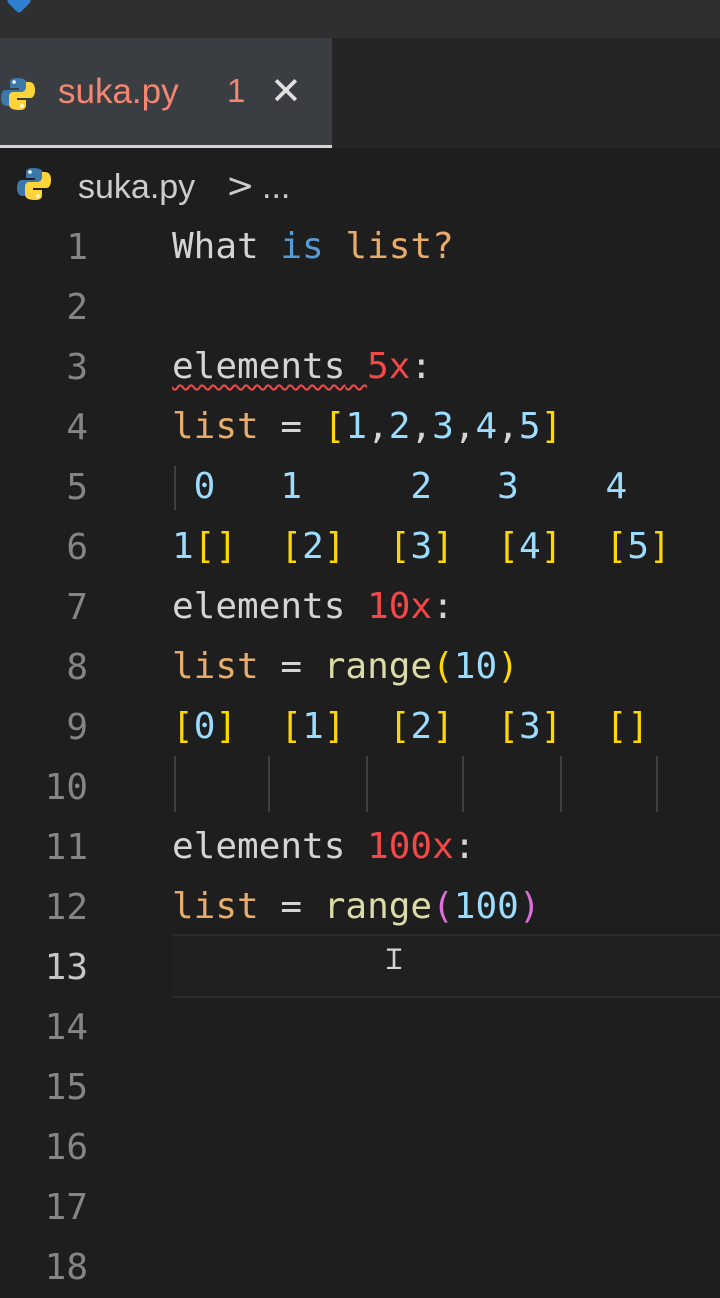  I want to click on code-line: 4 list = [1,2,3,4,5], so click(360, 428).